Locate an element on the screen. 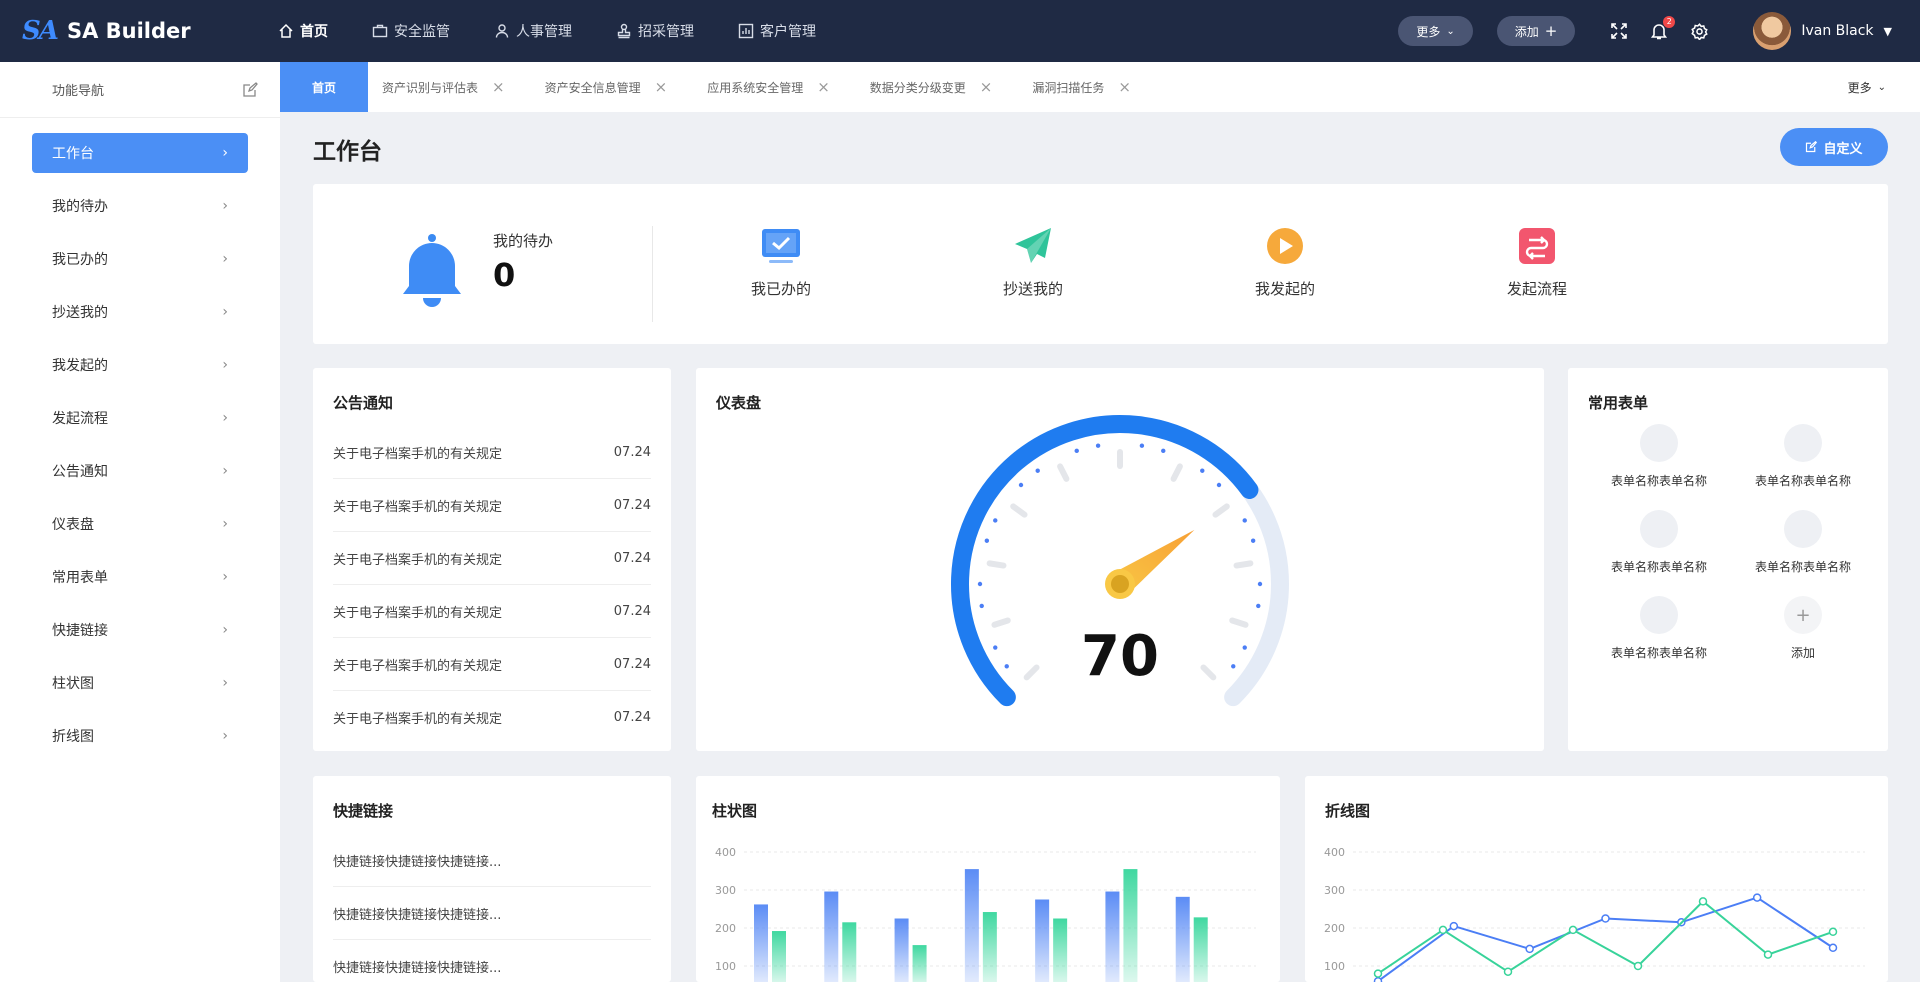 Image resolution: width=1920 pixels, height=982 pixels. notice-text: 关于电子档案手机的有关规定 is located at coordinates (418, 613).